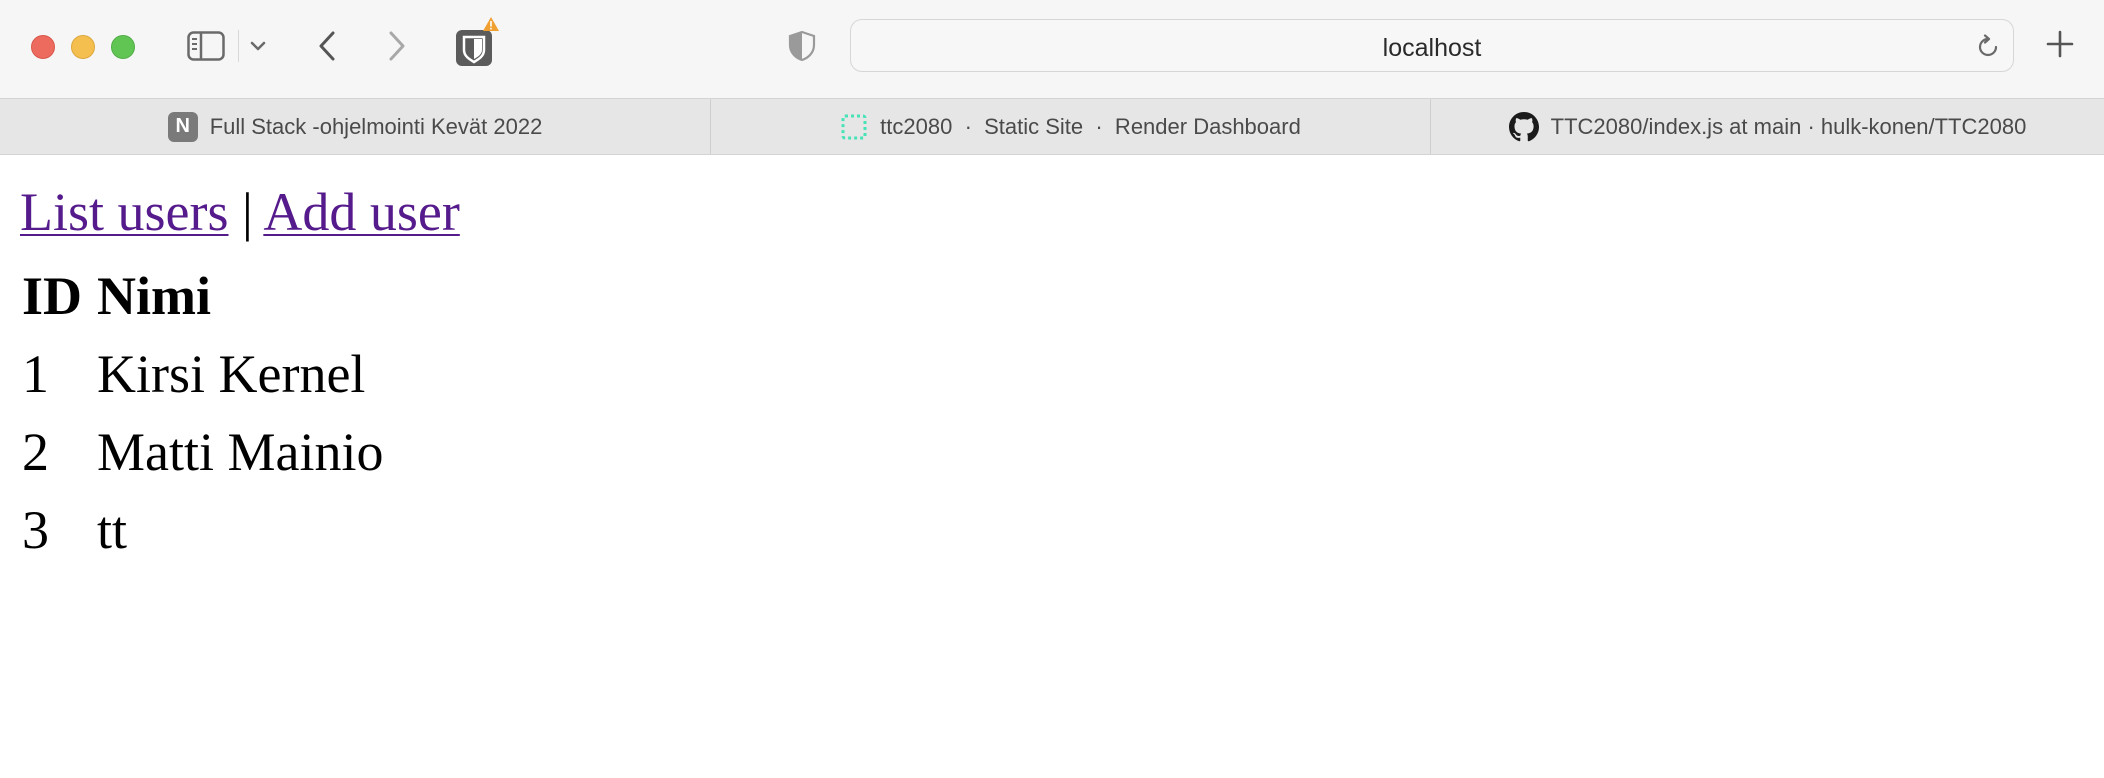 The height and width of the screenshot is (778, 2104). I want to click on table-row: 2 Matti Mainio, so click(202, 452).